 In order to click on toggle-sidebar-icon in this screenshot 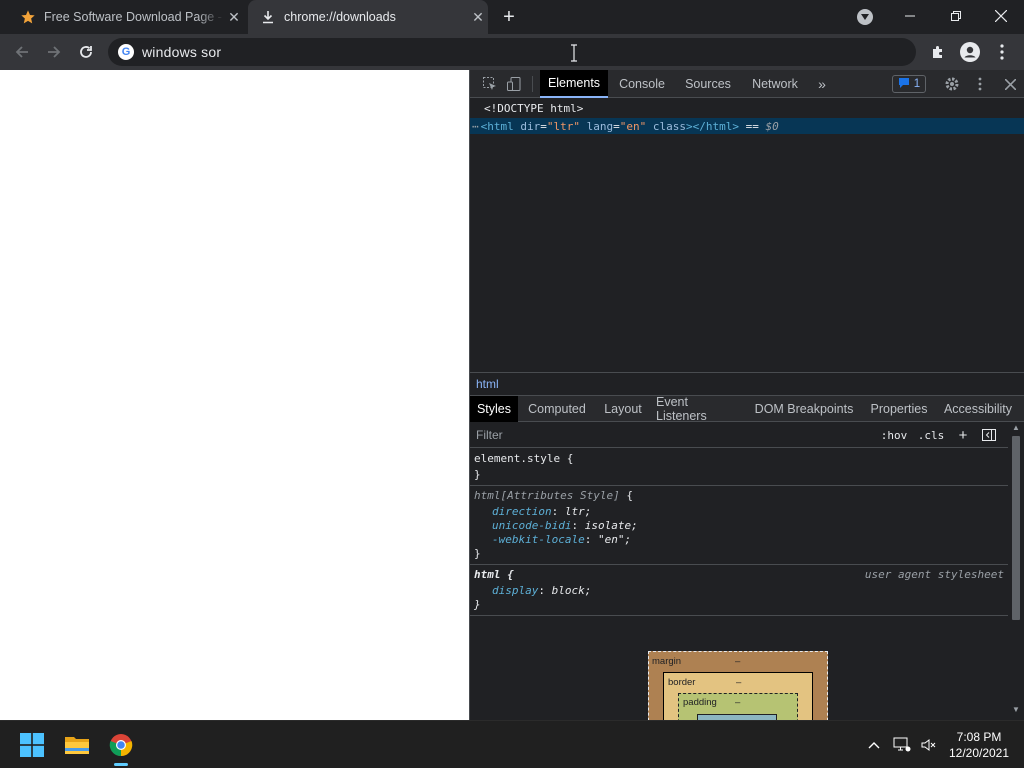, I will do `click(989, 435)`.